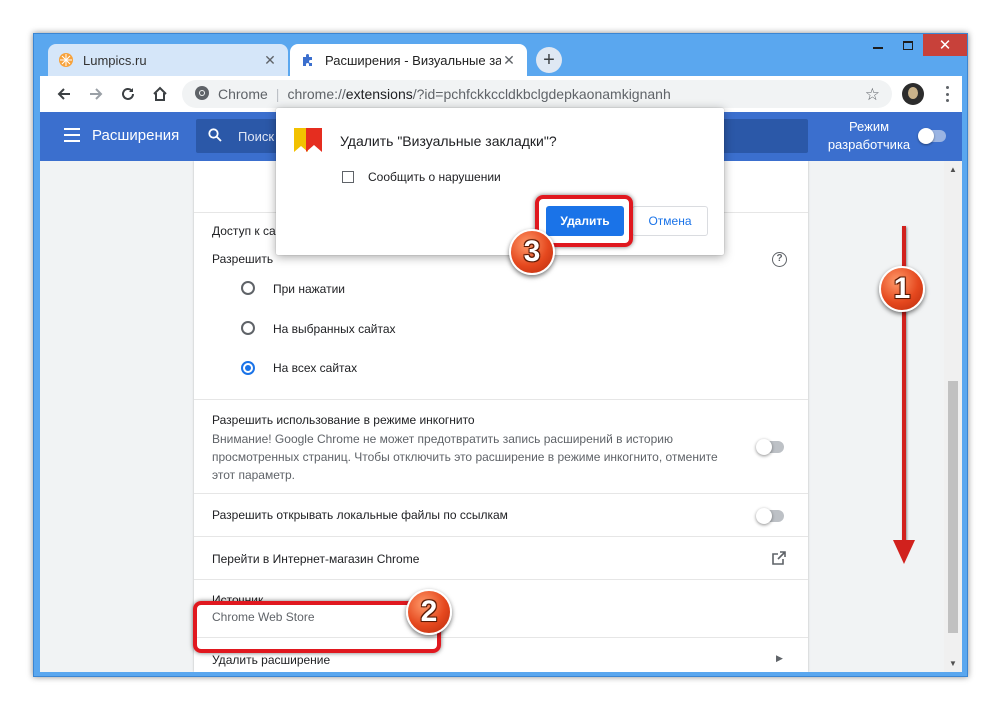  I want to click on tab-extensions: Расширения - Визуальные заклад ✕, so click(408, 60).